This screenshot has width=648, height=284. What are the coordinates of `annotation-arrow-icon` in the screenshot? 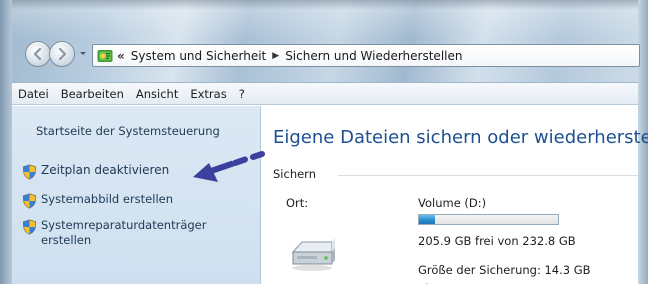 It's located at (229, 166).